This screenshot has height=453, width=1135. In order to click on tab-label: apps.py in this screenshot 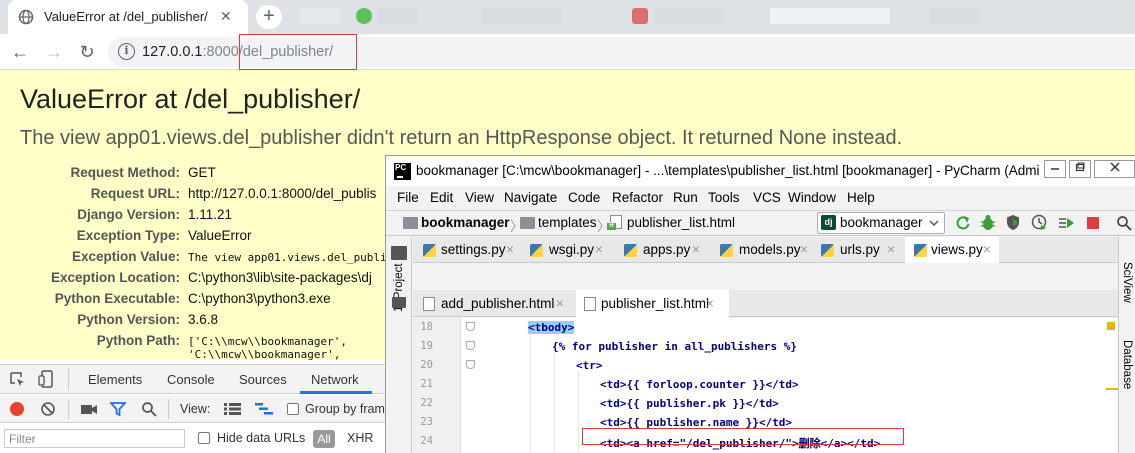, I will do `click(667, 249)`.